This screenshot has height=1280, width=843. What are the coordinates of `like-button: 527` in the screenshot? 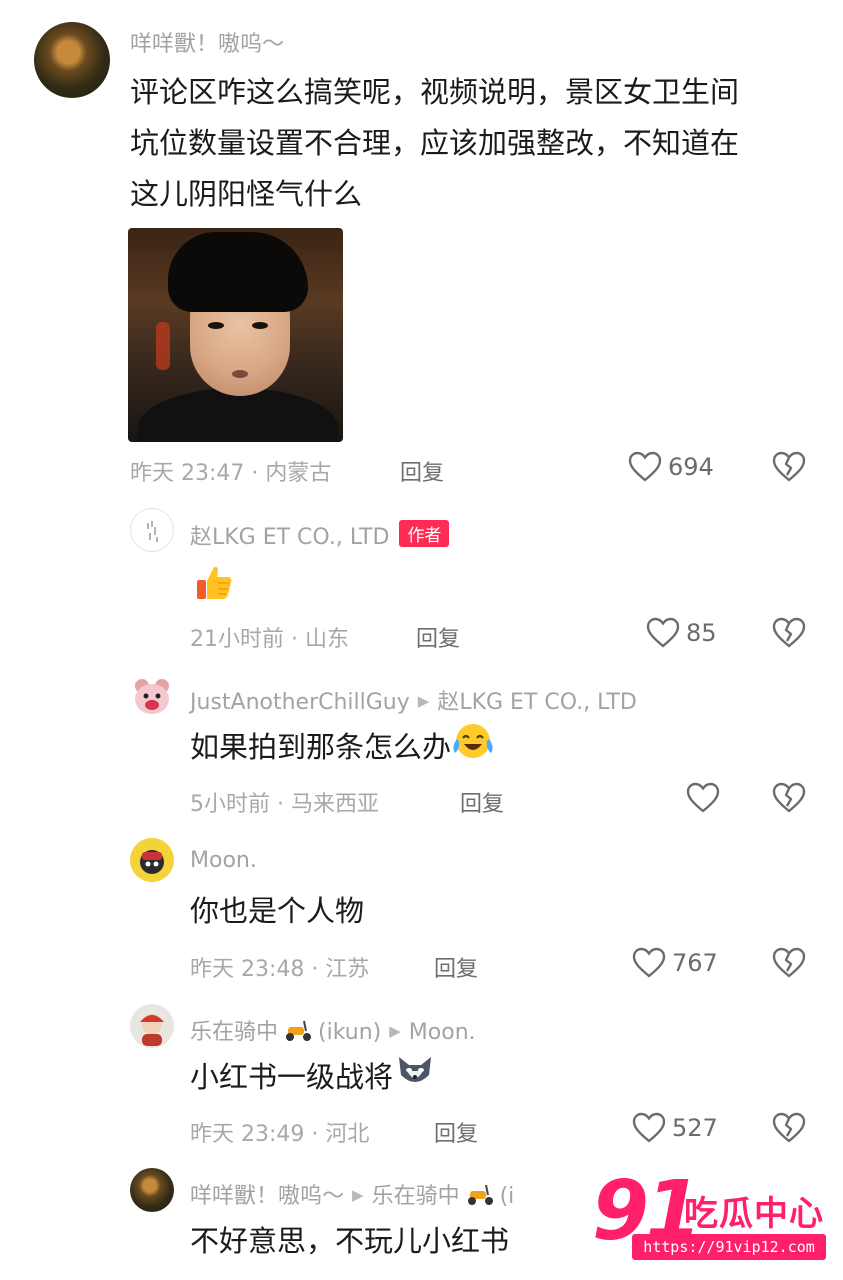 It's located at (675, 1128).